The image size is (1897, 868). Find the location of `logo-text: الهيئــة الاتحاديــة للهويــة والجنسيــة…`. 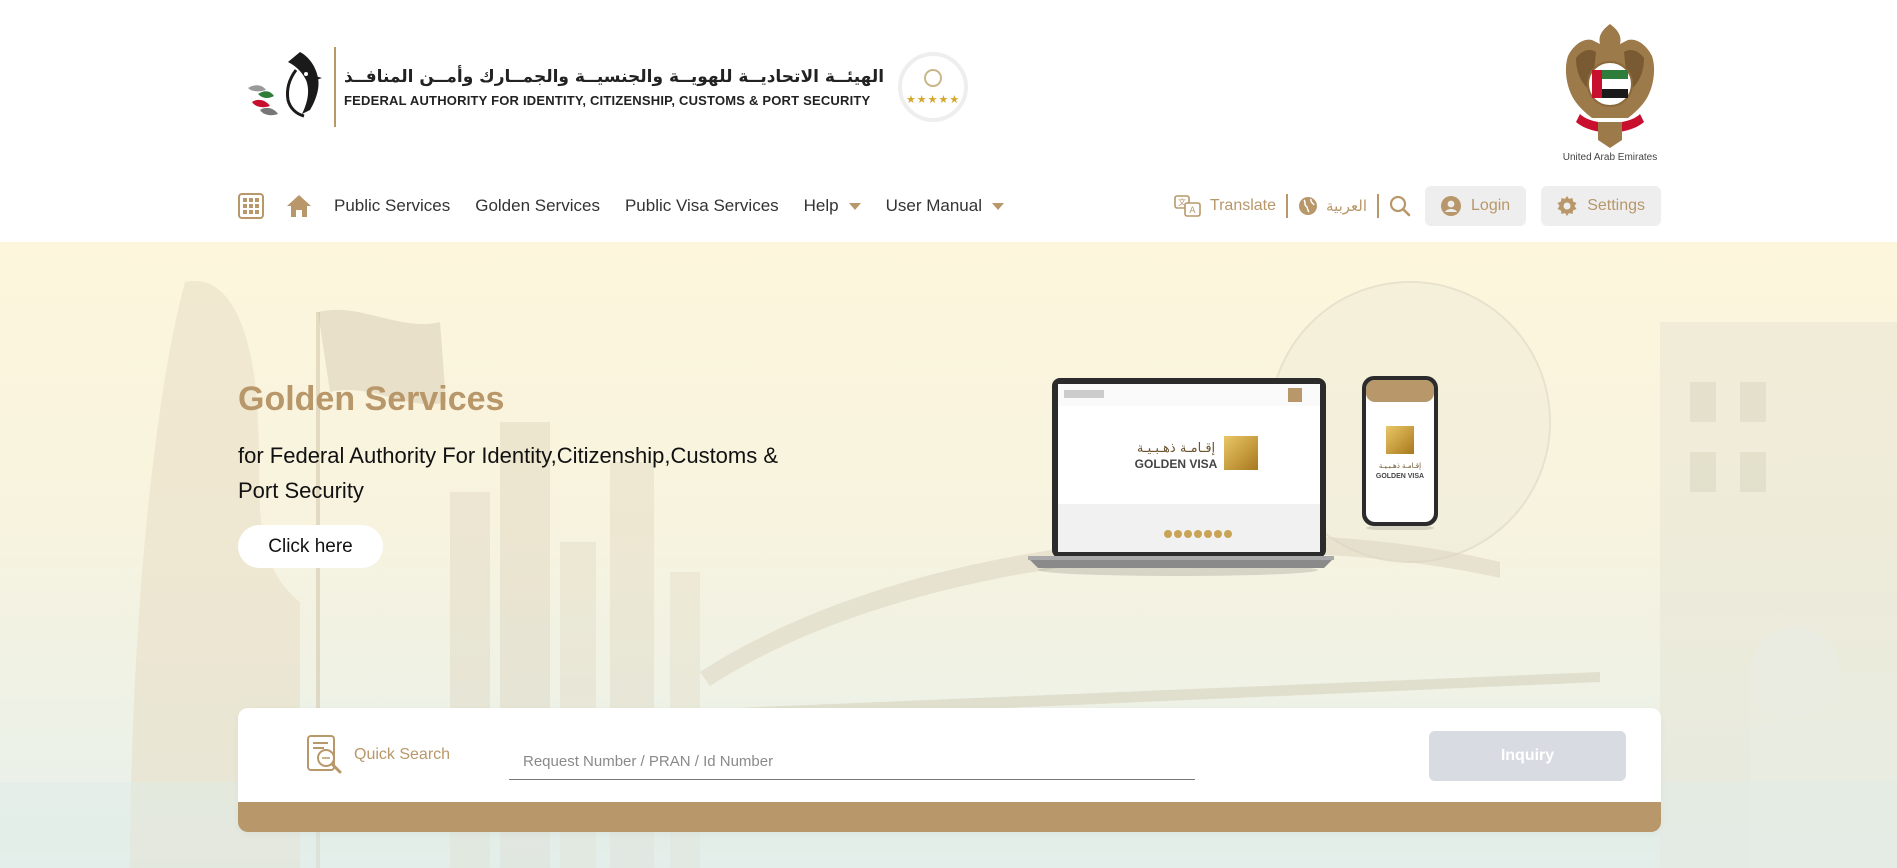

logo-text: الهيئــة الاتحاديــة للهويــة والجنسيــة… is located at coordinates (614, 87).